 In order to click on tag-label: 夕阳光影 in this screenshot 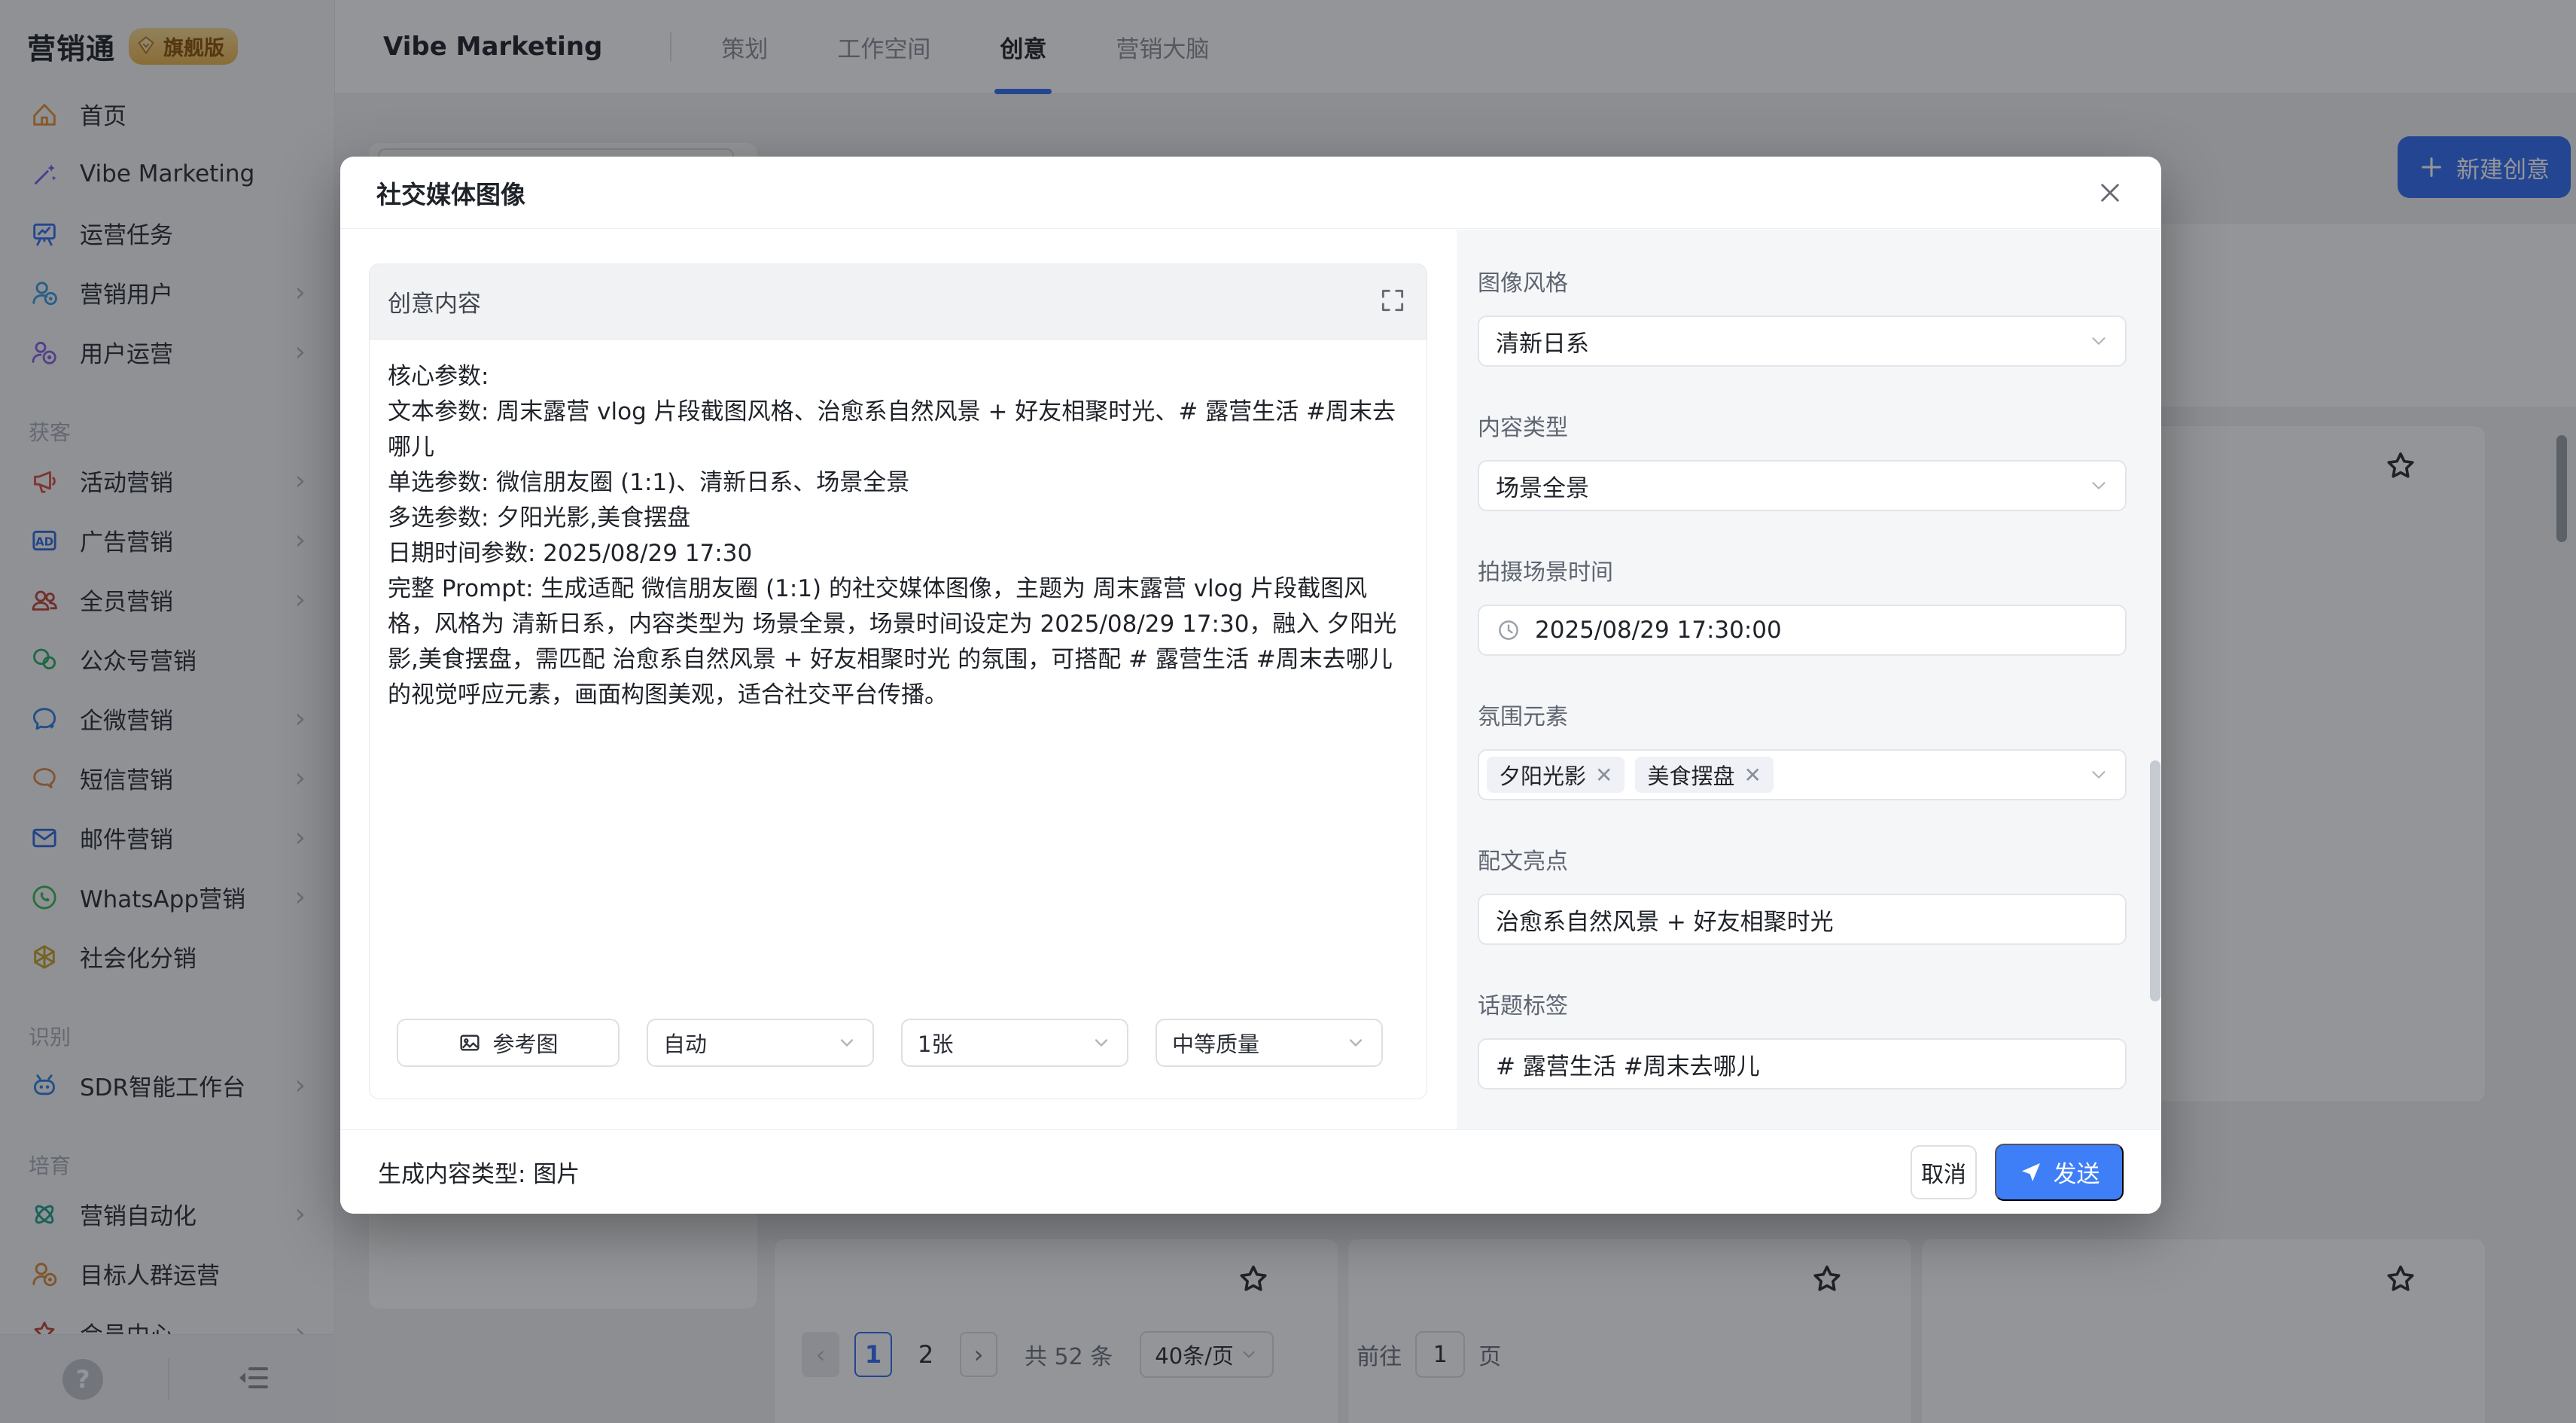, I will do `click(1543, 776)`.